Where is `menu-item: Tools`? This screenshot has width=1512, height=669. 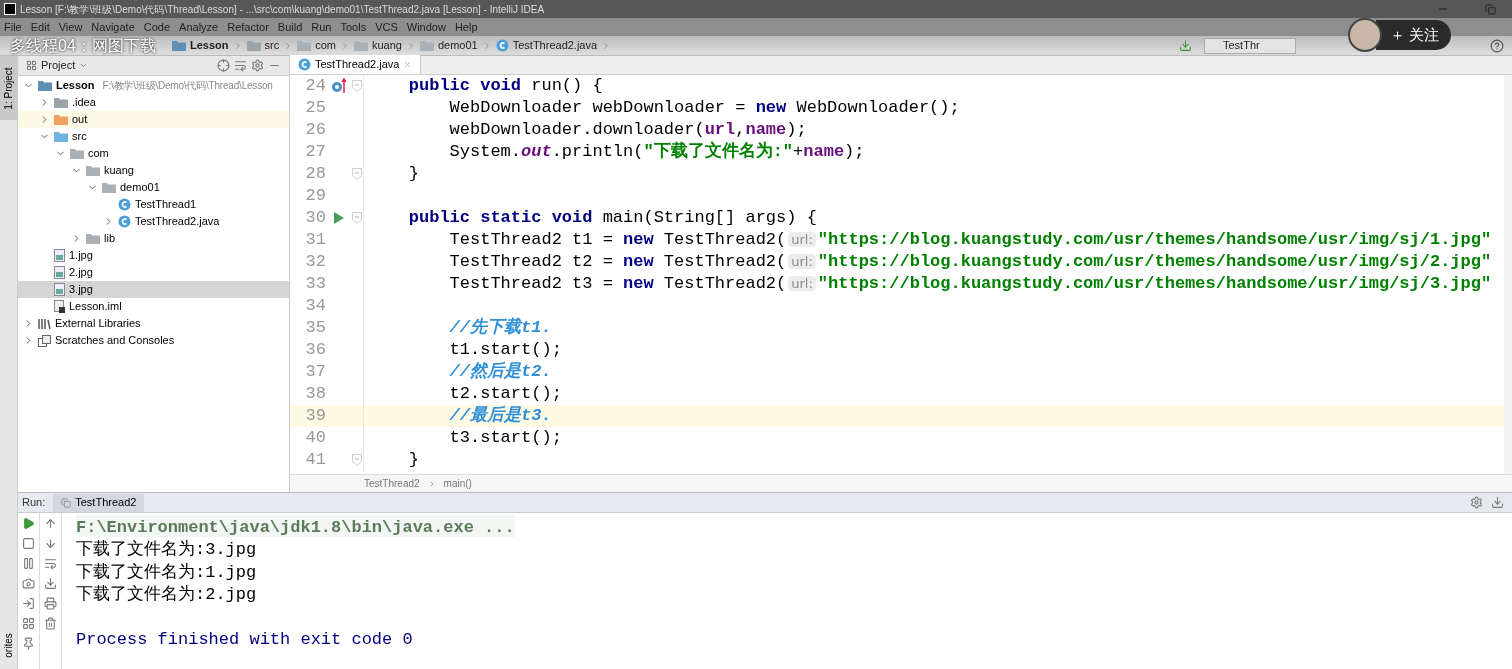
menu-item: Tools is located at coordinates (353, 27).